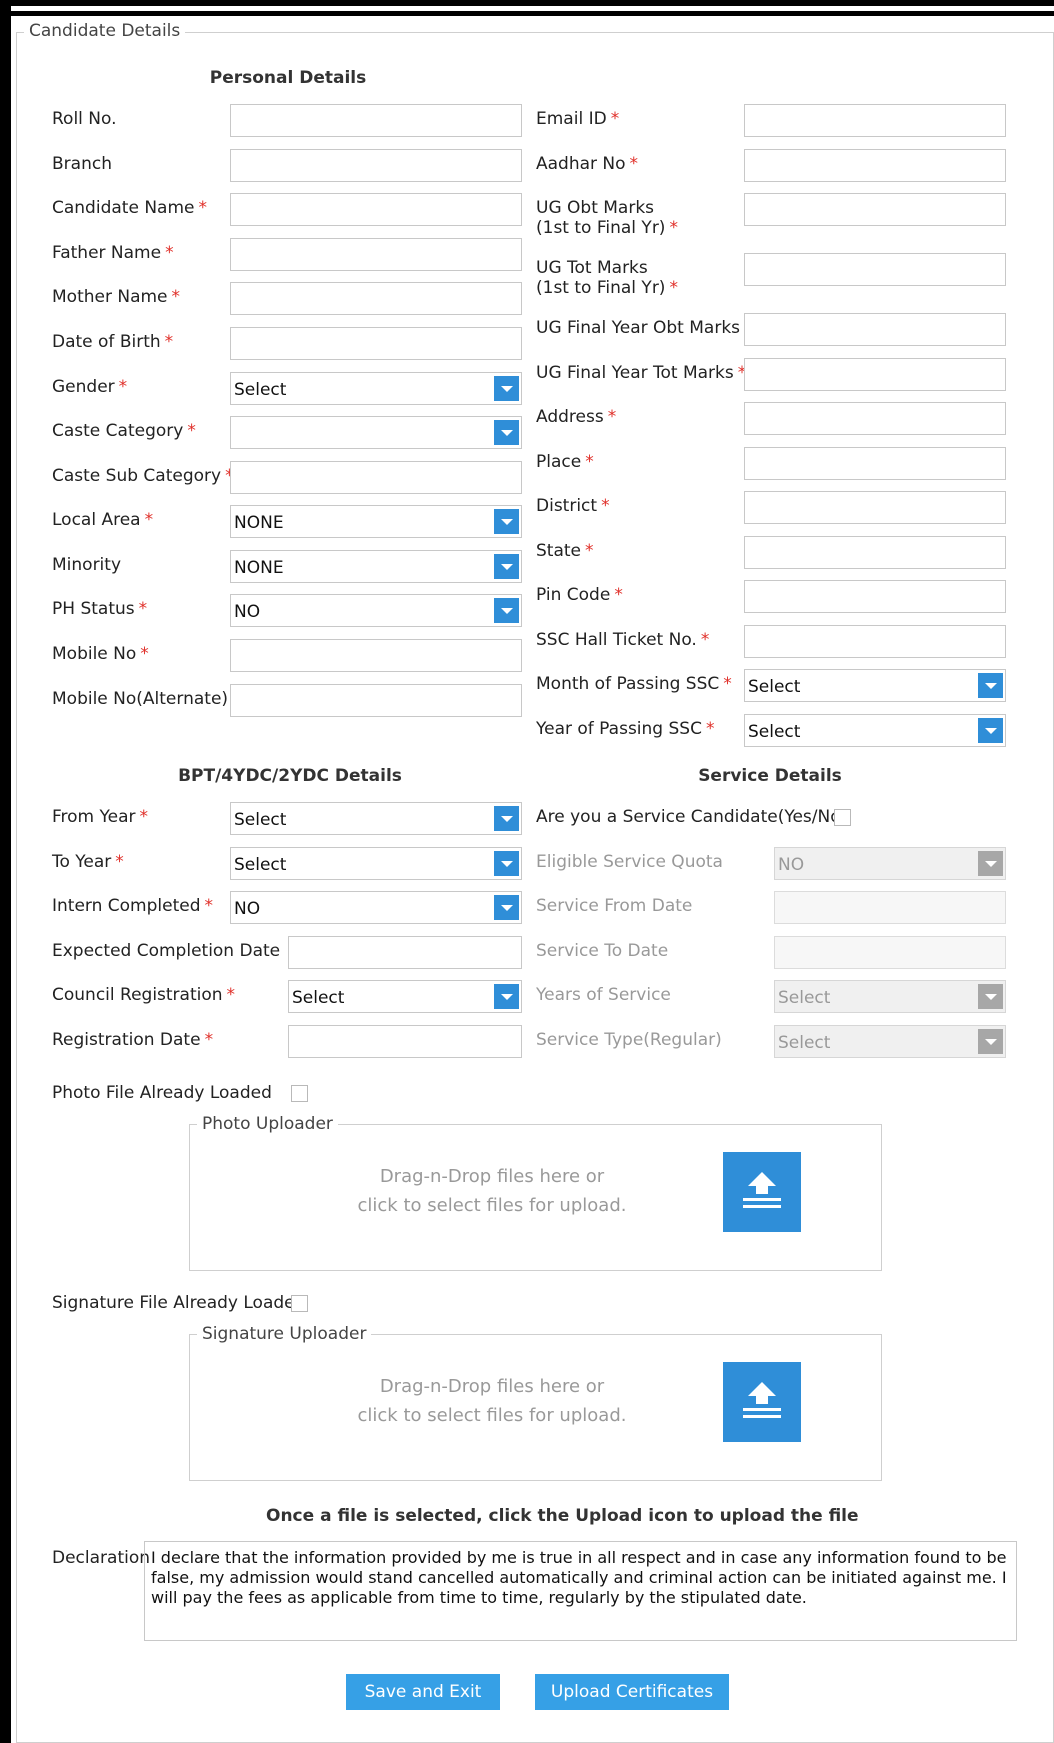 This screenshot has height=1743, width=1054. Describe the element at coordinates (84, 119) in the screenshot. I see `label-roll-no: Roll No.` at that location.